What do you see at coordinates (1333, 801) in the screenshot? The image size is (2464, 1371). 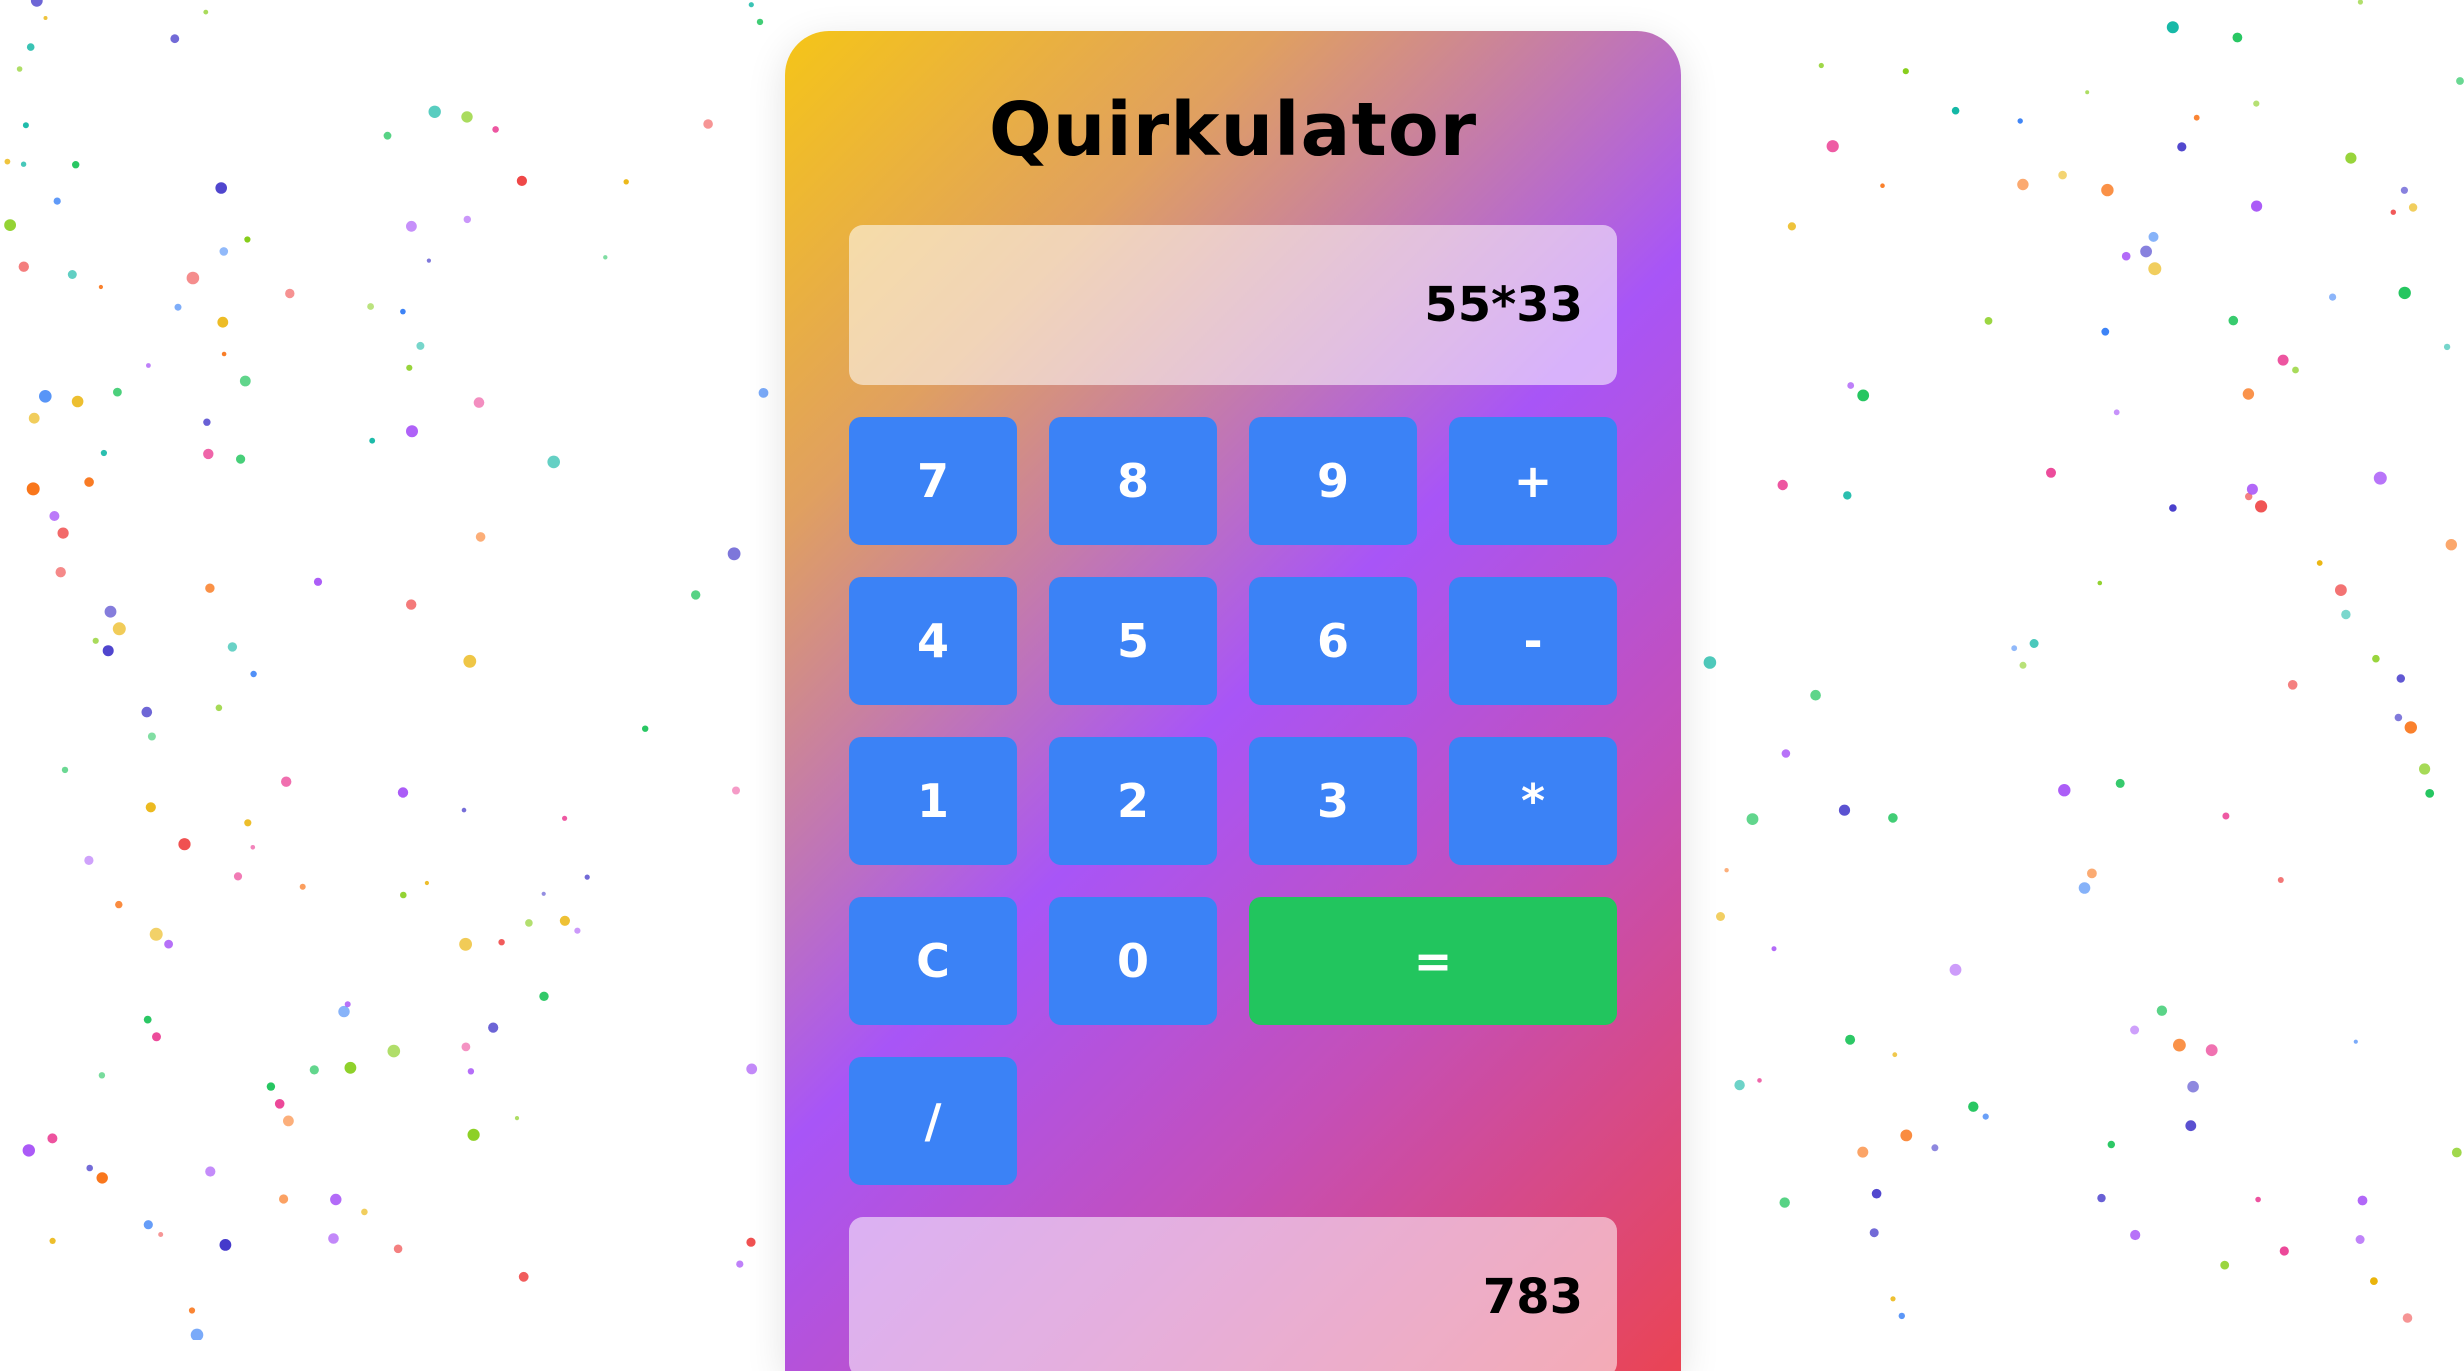 I see `key-3: 3` at bounding box center [1333, 801].